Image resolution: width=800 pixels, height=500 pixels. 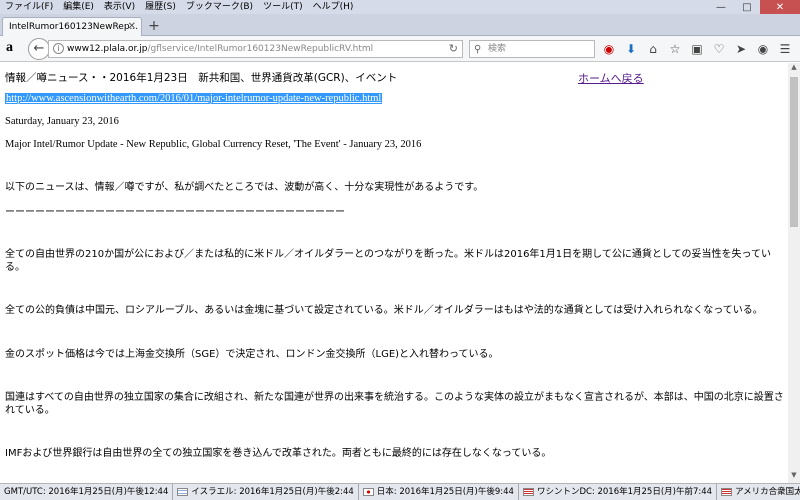 I want to click on tab-intelrumor: IntelRumor160123NewRep... ✕, so click(x=72, y=26).